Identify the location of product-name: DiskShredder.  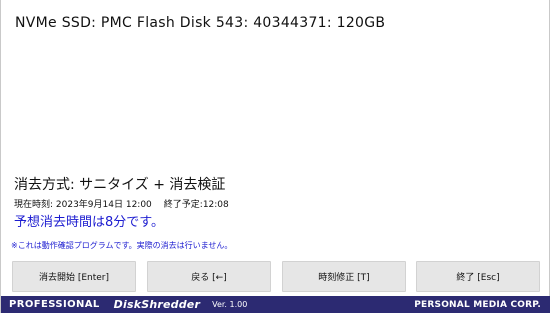
(157, 304).